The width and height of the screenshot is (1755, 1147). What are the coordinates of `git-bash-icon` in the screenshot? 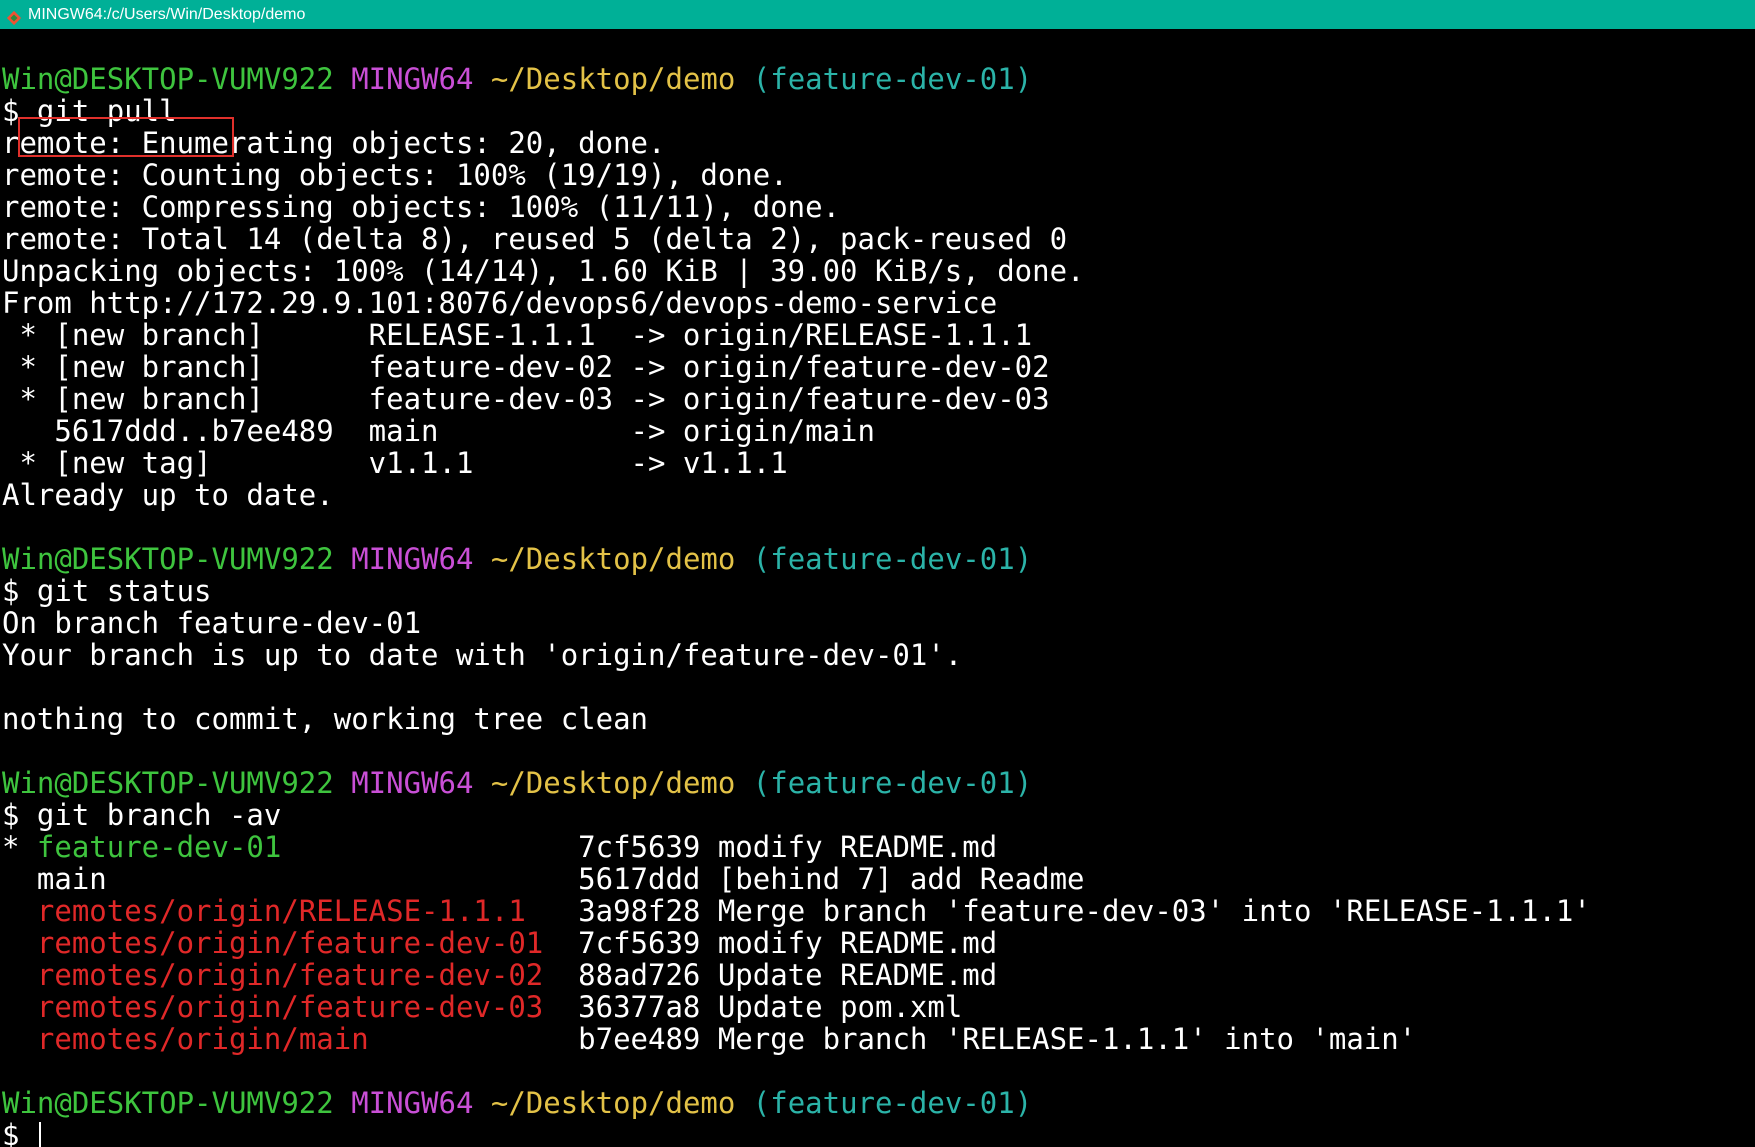 It's located at (14, 16).